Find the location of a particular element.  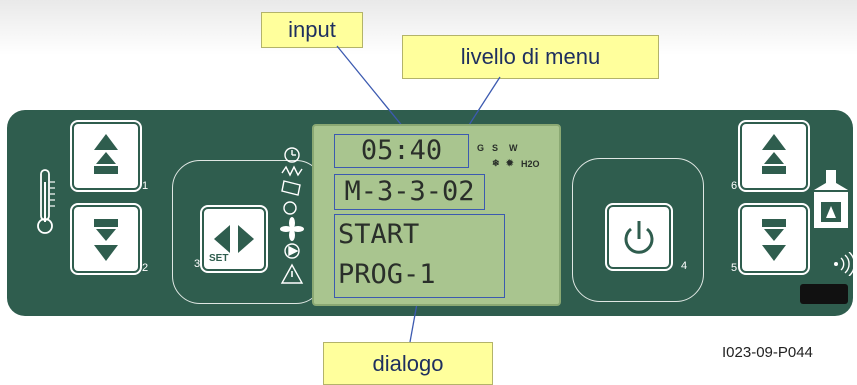

dialog-area: START PROG-1 is located at coordinates (419, 256).